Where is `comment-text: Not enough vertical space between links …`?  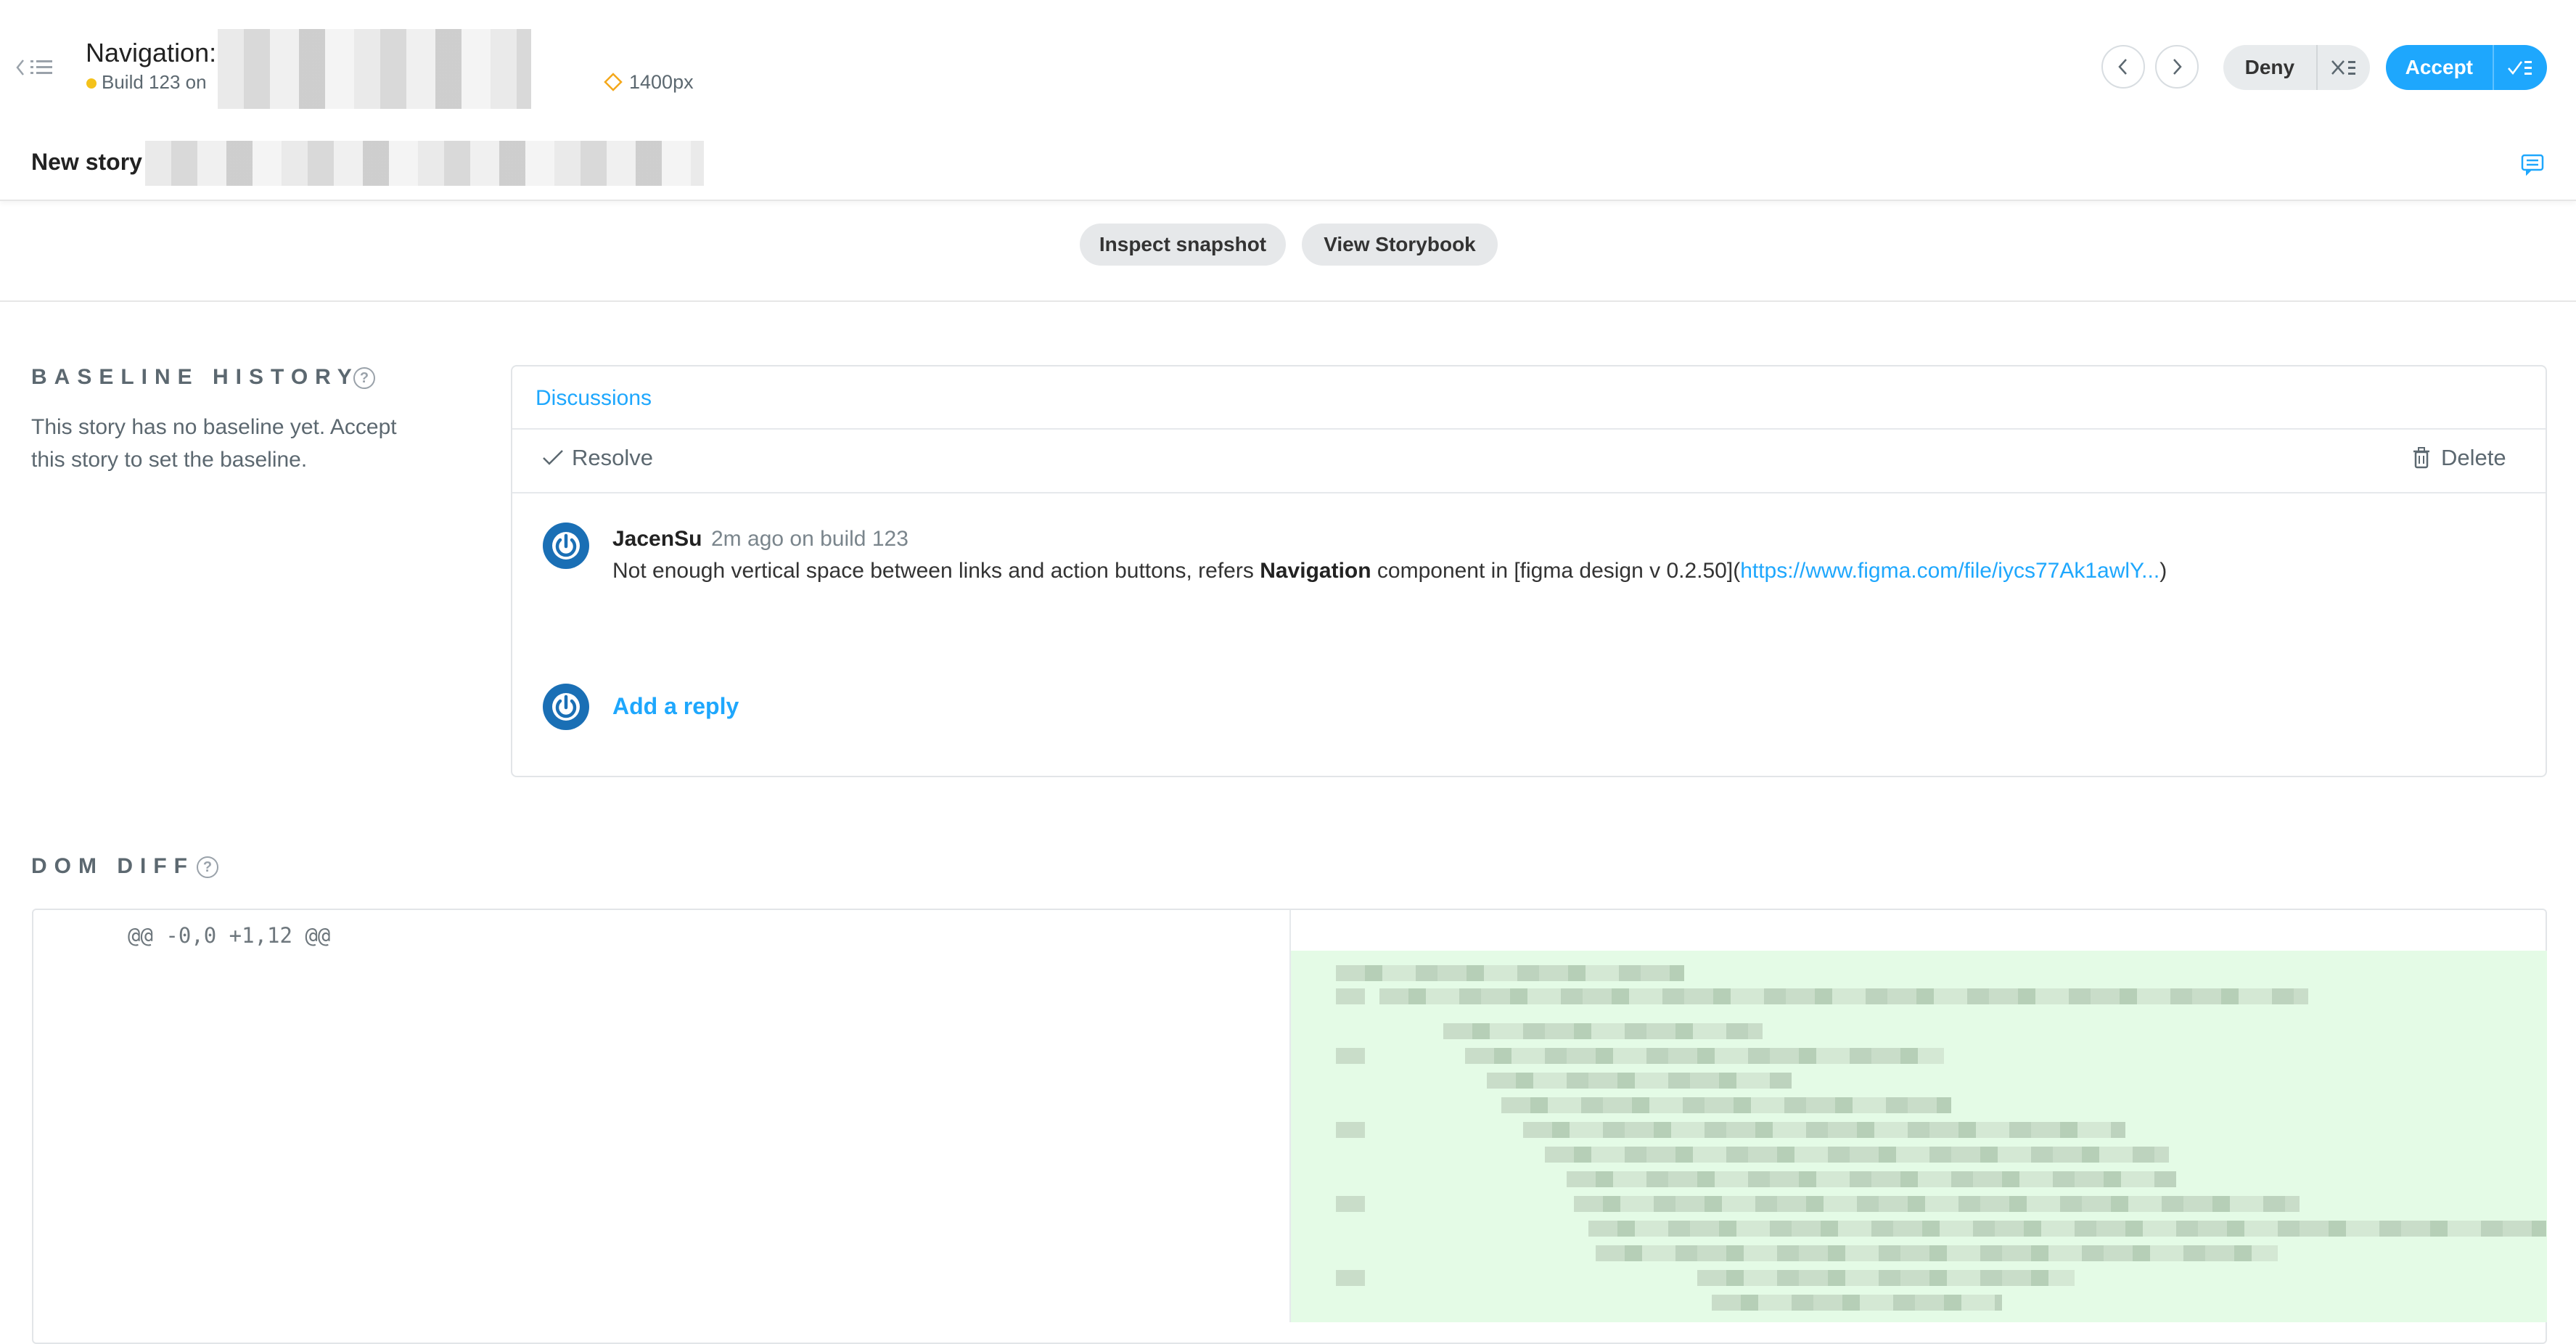
comment-text: Not enough vertical space between links … is located at coordinates (1389, 571).